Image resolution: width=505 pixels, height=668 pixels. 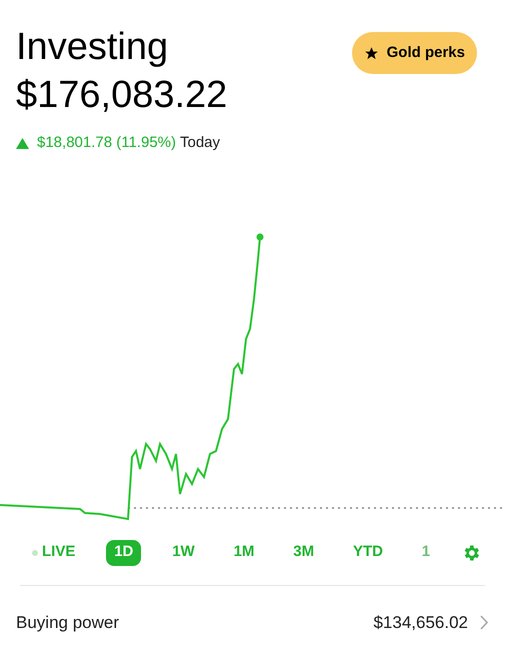 What do you see at coordinates (93, 47) in the screenshot?
I see `page-title: Investing` at bounding box center [93, 47].